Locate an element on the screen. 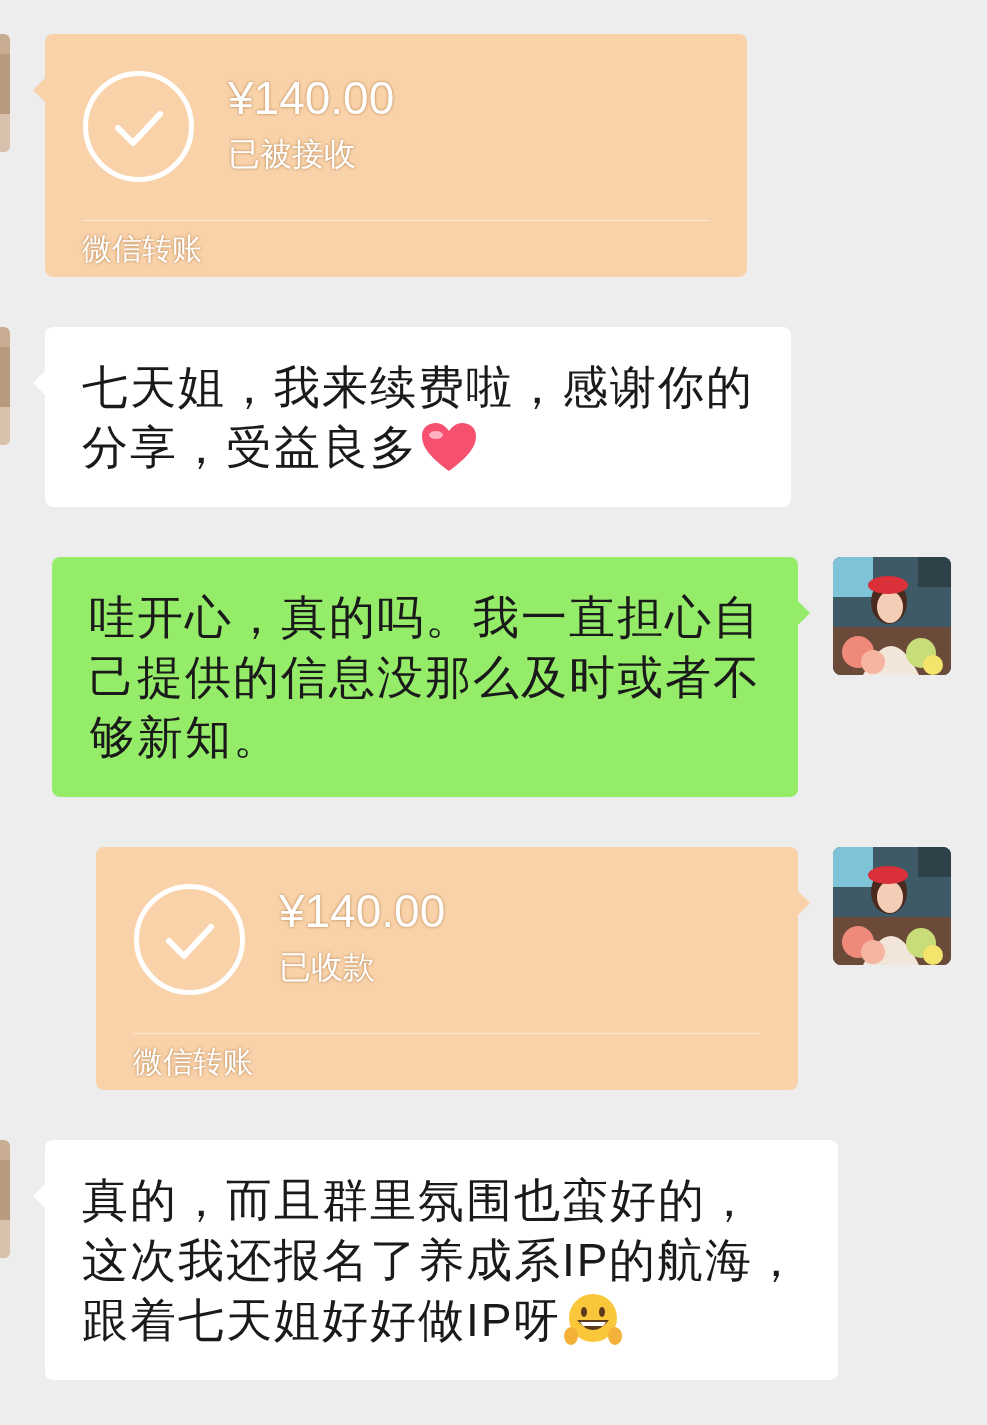 This screenshot has width=987, height=1425. message-text: 够新知。 is located at coordinates (185, 737).